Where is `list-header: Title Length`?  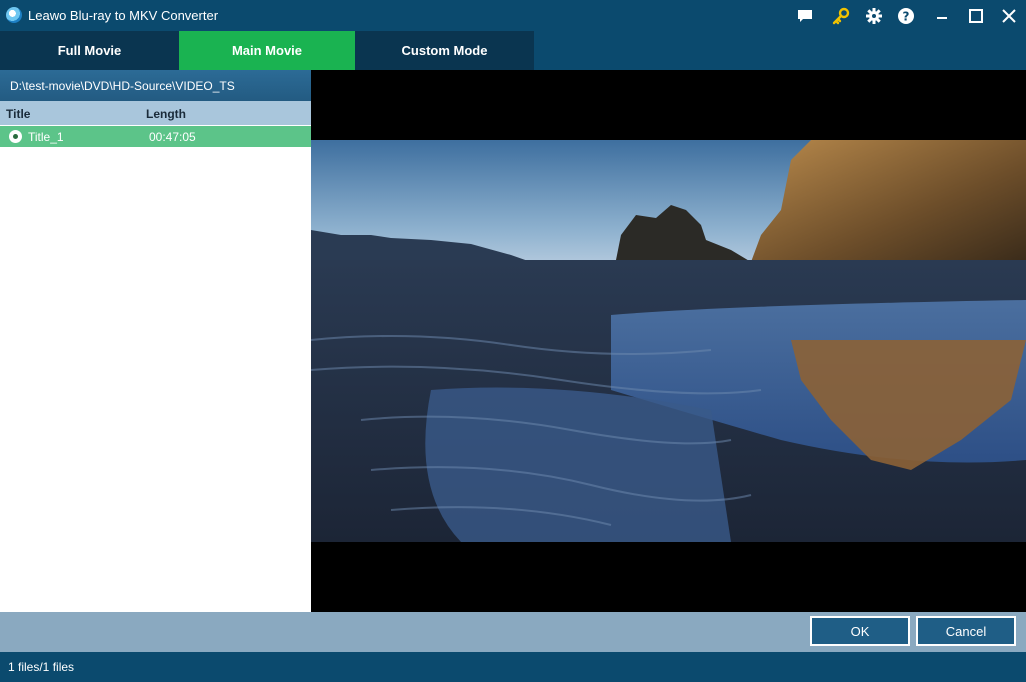
list-header: Title Length is located at coordinates (155, 113).